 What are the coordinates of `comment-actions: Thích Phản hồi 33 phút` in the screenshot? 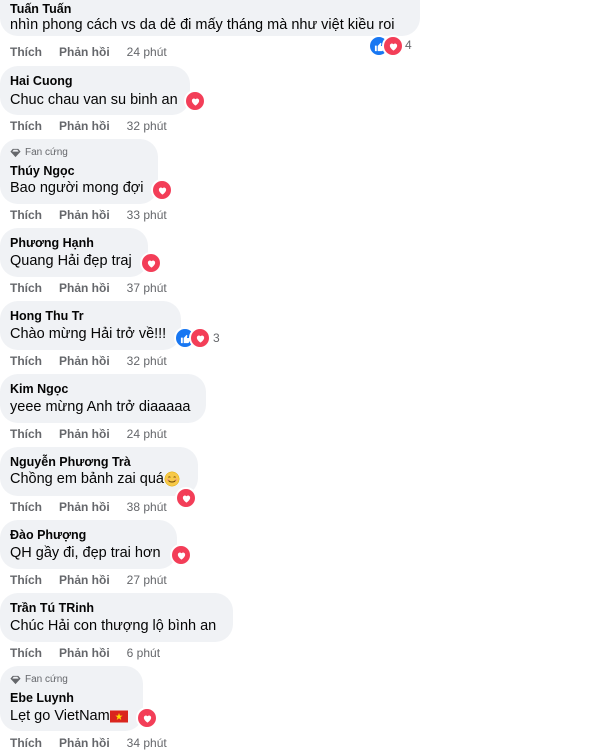 It's located at (88, 215).